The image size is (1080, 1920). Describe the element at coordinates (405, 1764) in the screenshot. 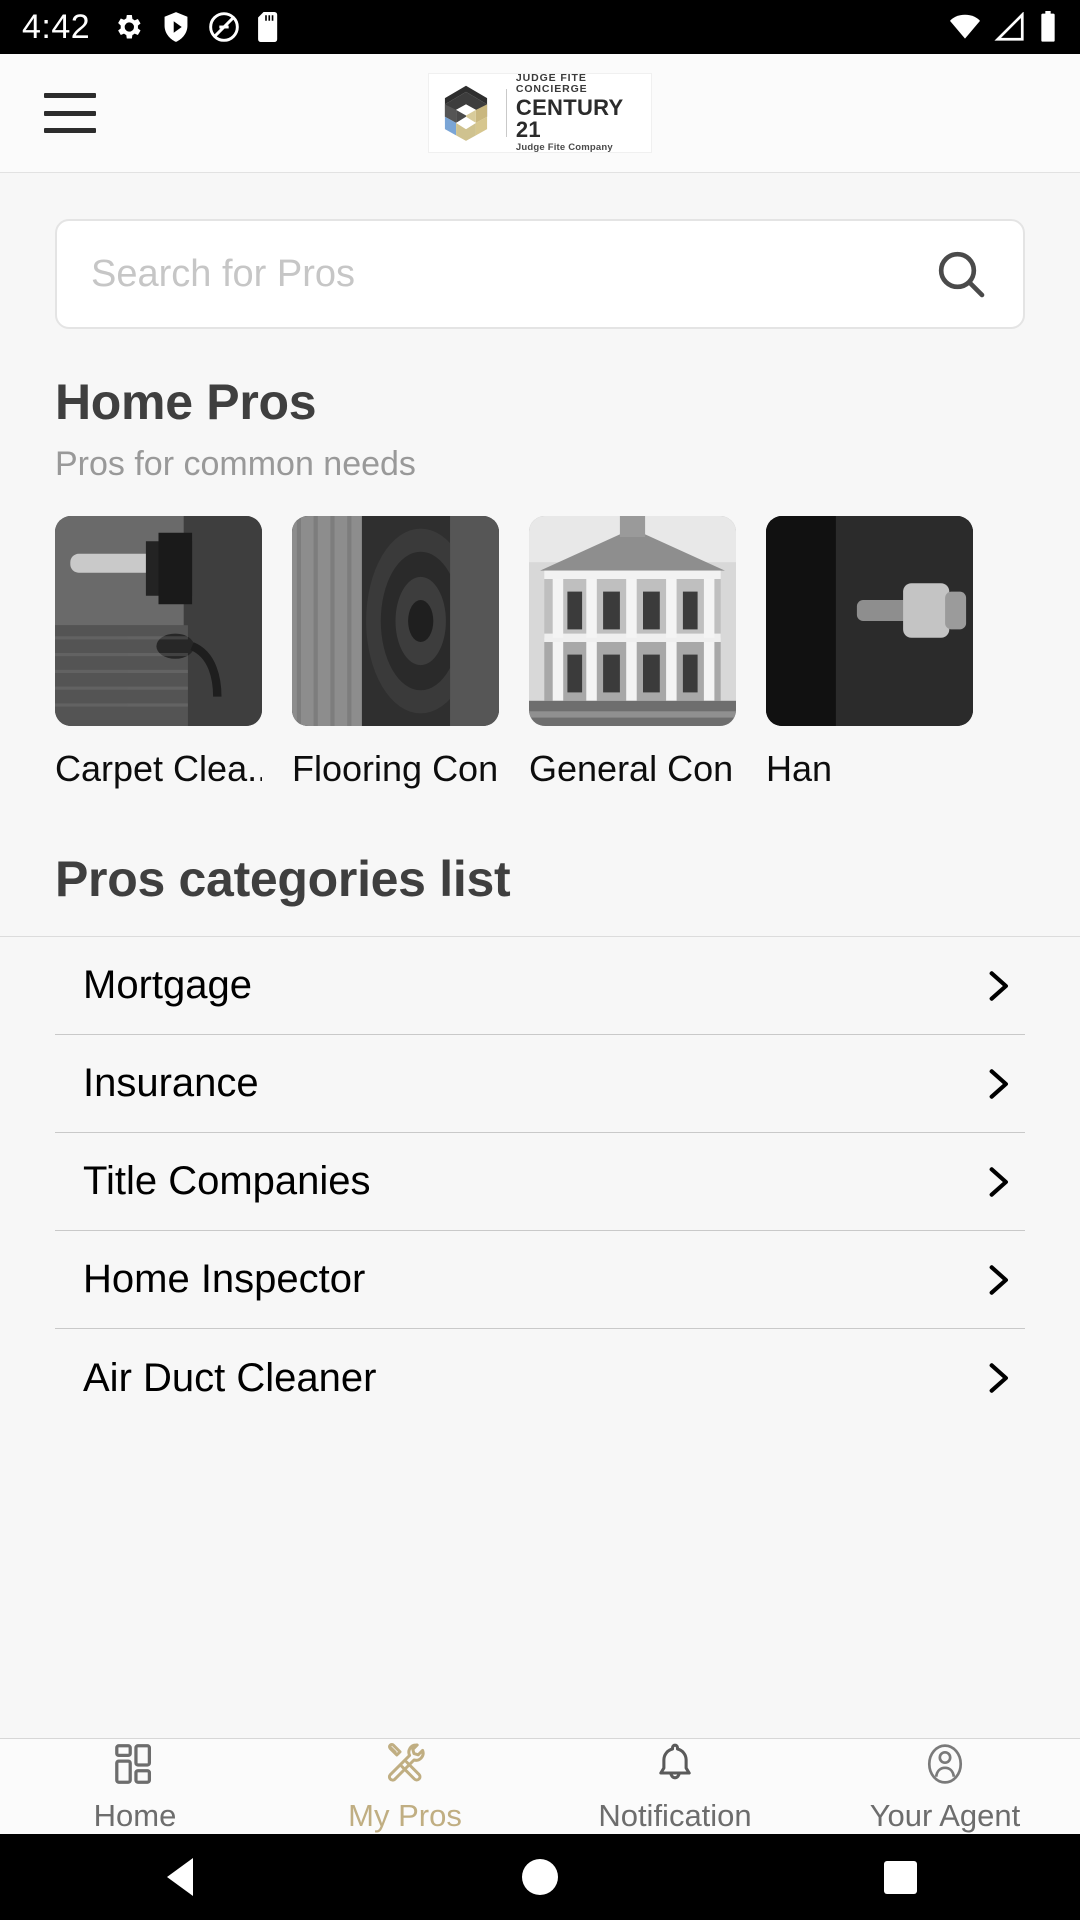

I see `crossed-tools-icon` at that location.